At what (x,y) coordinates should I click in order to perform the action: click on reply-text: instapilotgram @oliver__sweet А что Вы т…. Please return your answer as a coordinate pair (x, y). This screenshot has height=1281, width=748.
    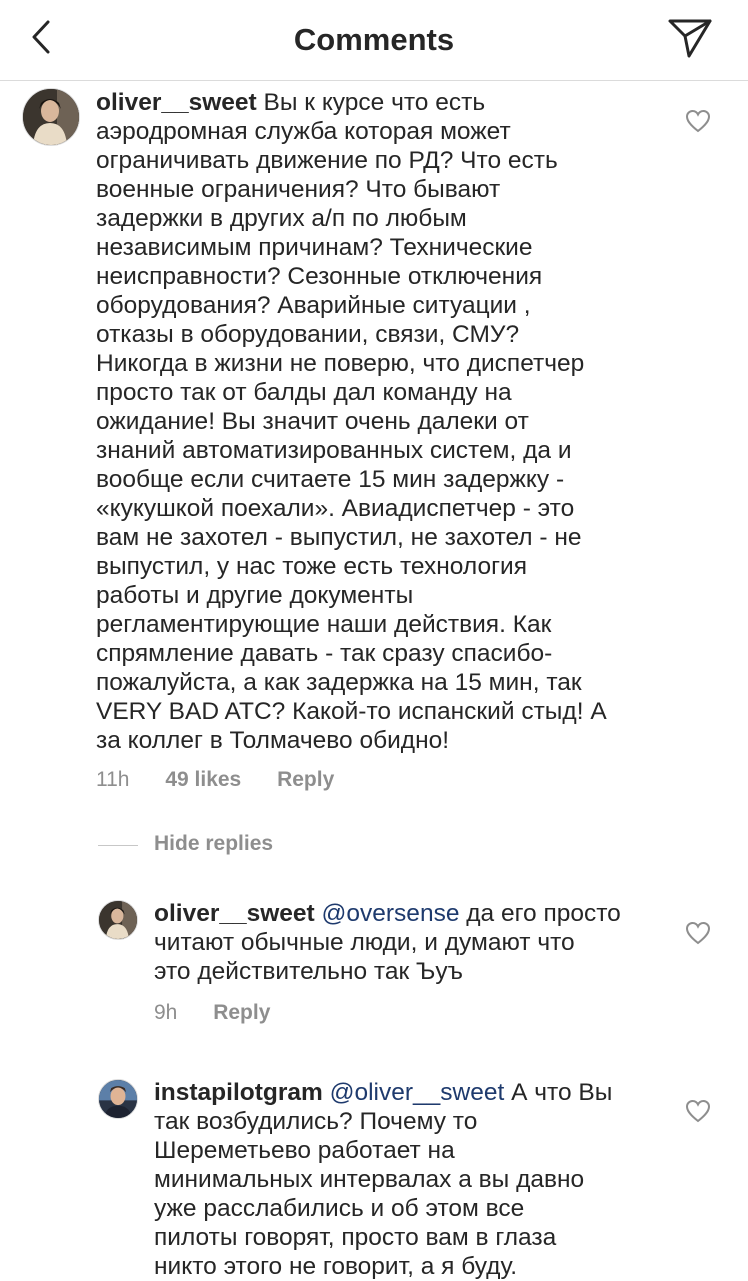
    Looking at the image, I should click on (383, 1179).